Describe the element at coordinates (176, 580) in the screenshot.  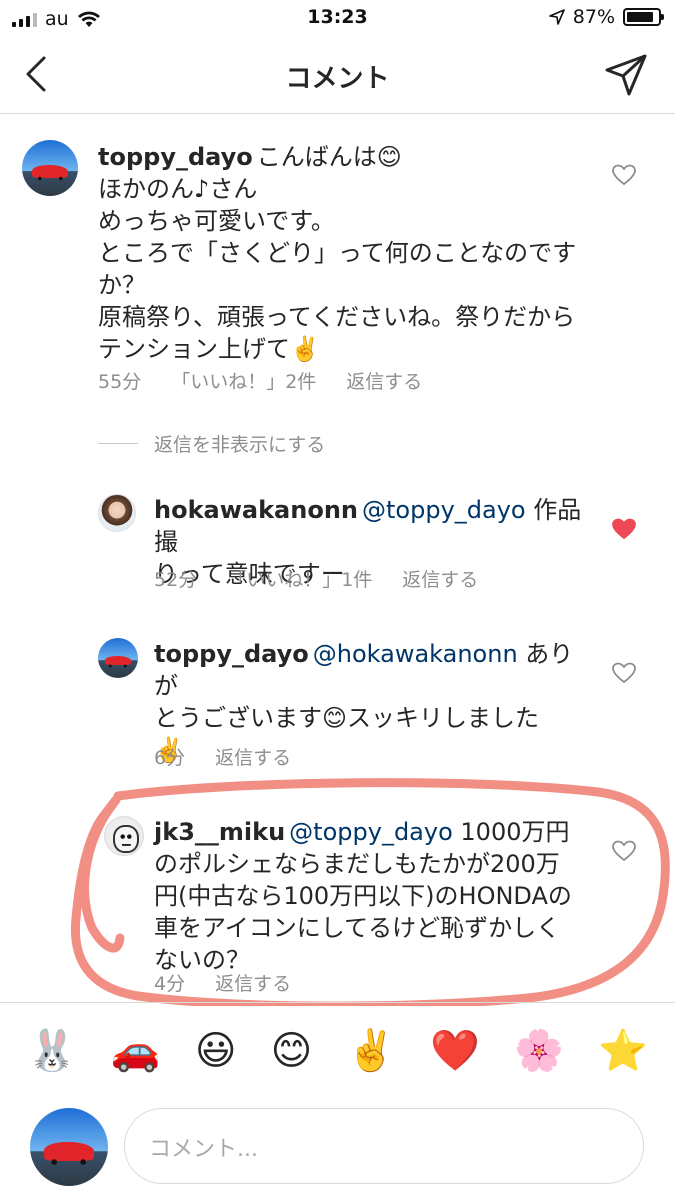
I see `comment-time: 52分` at that location.